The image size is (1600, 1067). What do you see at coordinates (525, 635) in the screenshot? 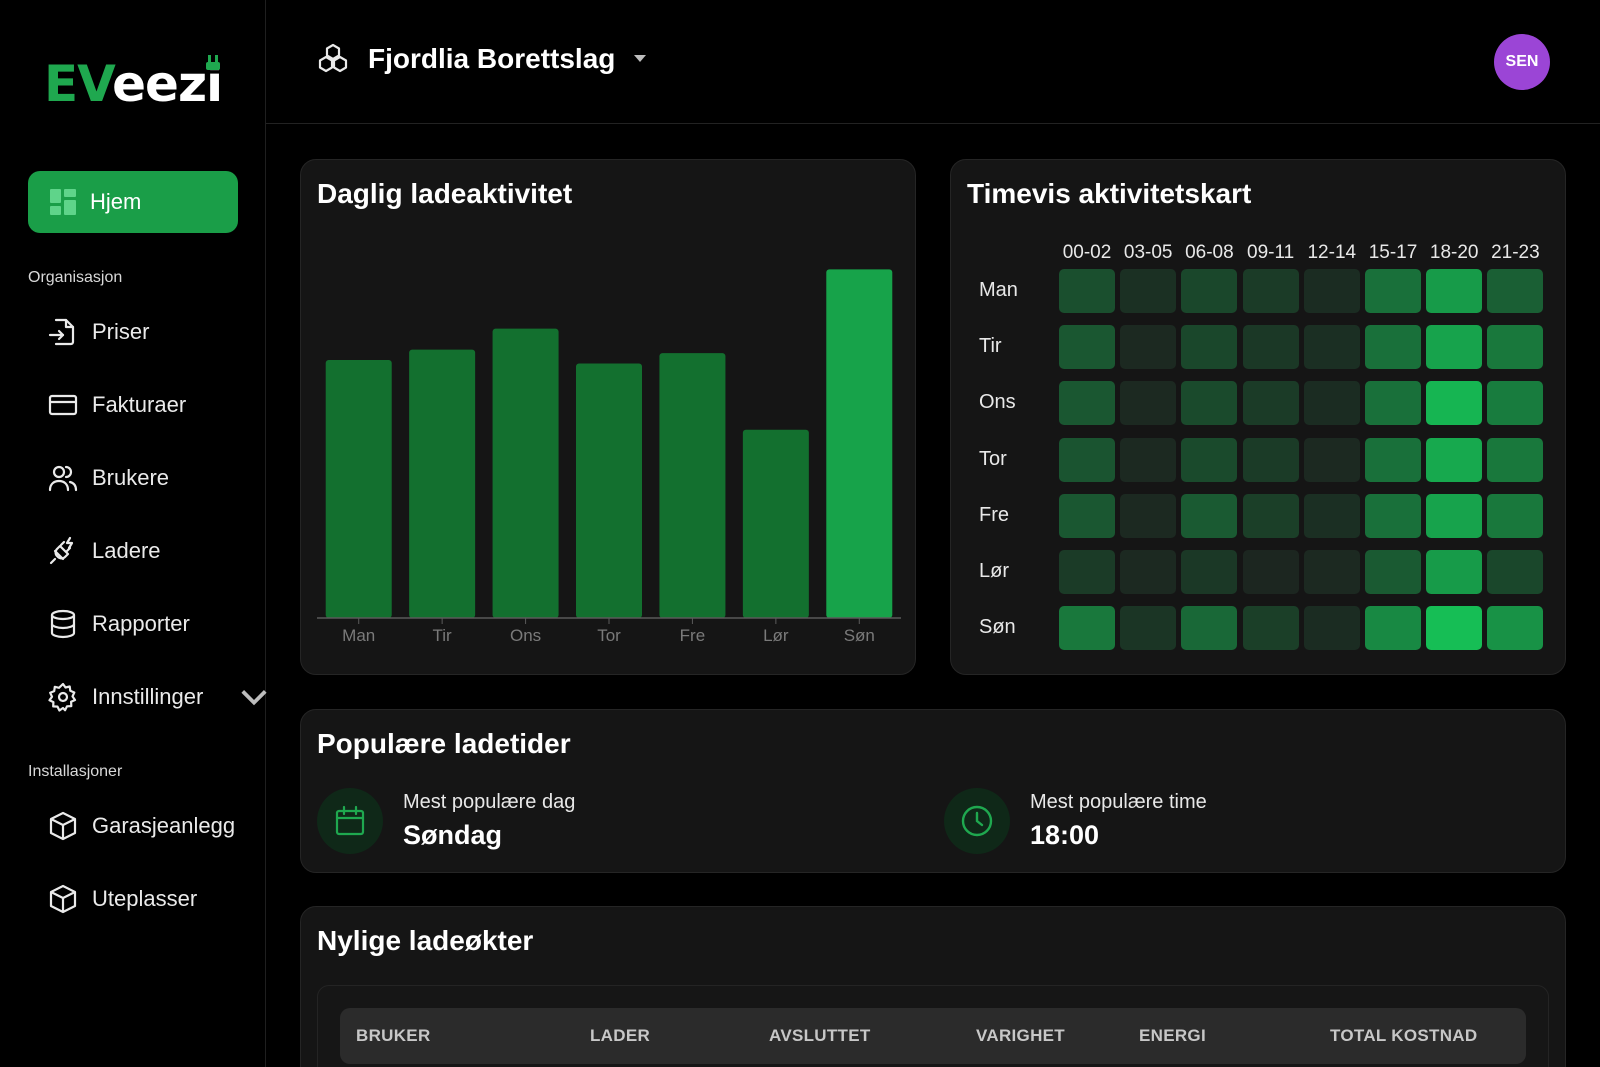
I see `x-tick-label: Ons` at bounding box center [525, 635].